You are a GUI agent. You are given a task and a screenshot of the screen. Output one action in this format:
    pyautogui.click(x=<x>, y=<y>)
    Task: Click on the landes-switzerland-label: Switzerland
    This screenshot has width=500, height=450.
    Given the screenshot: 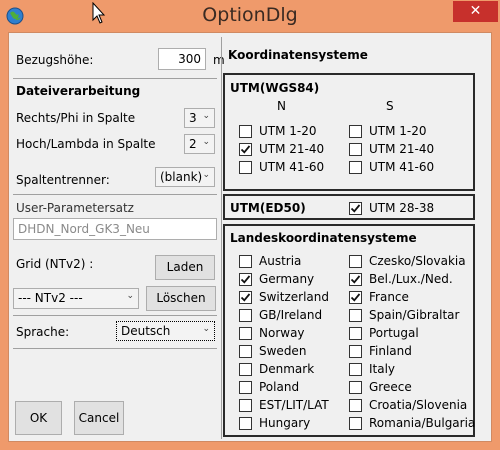 What is the action you would take?
    pyautogui.click(x=294, y=297)
    